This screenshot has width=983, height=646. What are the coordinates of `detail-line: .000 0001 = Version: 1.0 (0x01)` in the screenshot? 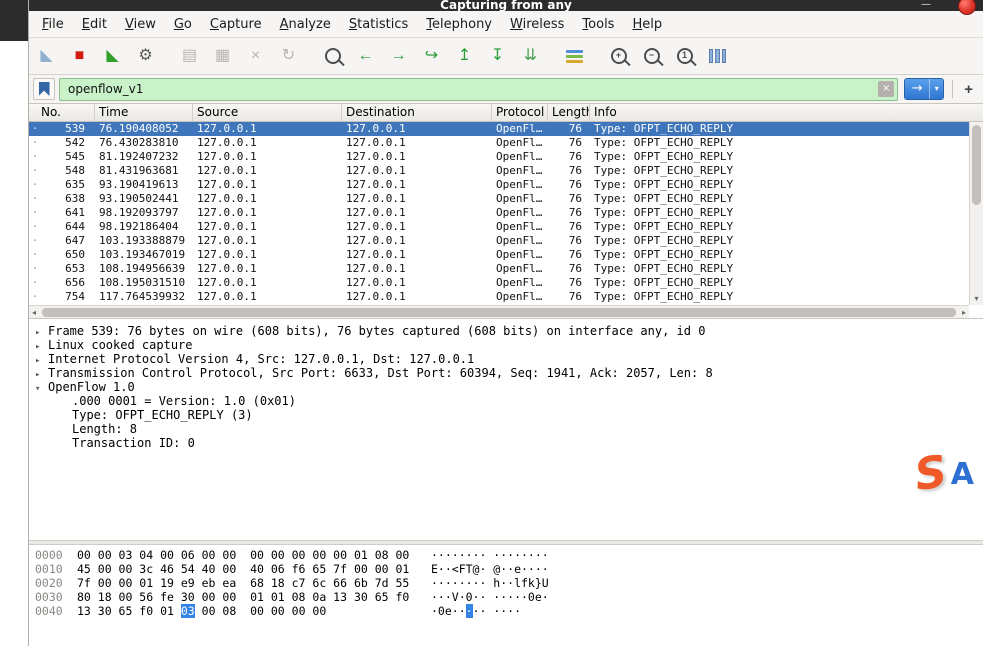 It's located at (506, 401).